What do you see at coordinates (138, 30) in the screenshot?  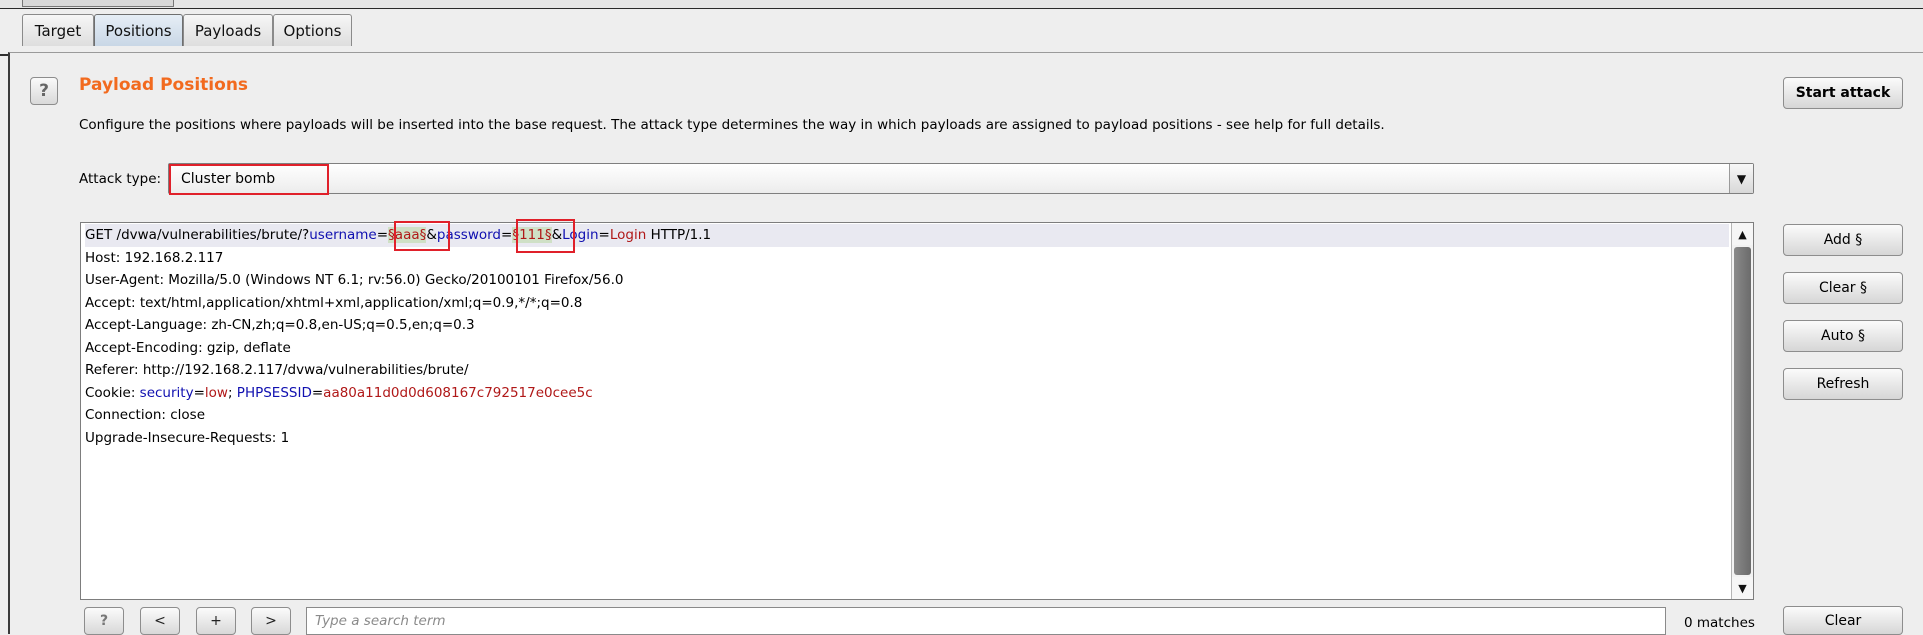 I see `tab-positions: Positions` at bounding box center [138, 30].